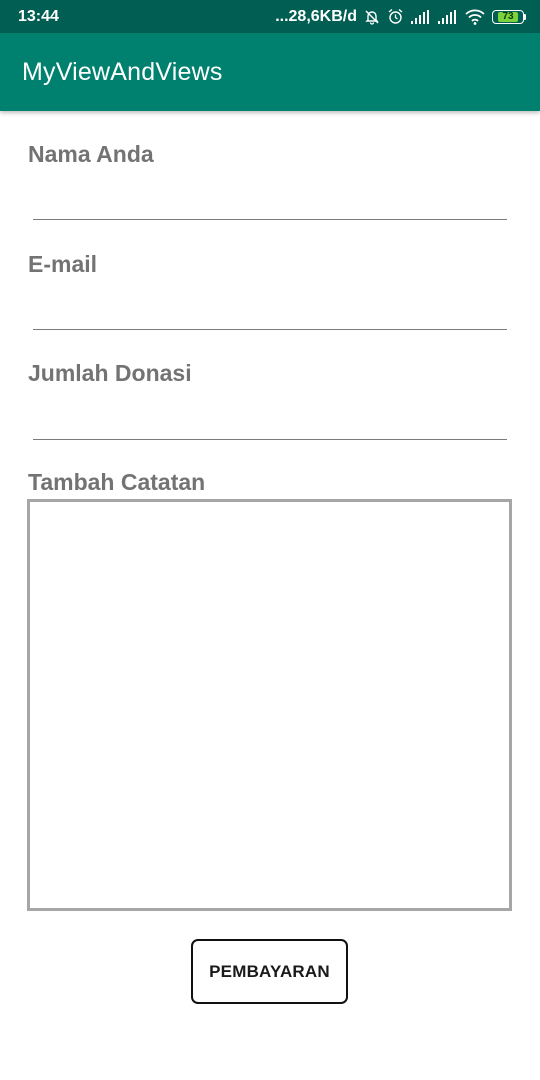  I want to click on donation-amount-label: Jumlah Donasi, so click(110, 373).